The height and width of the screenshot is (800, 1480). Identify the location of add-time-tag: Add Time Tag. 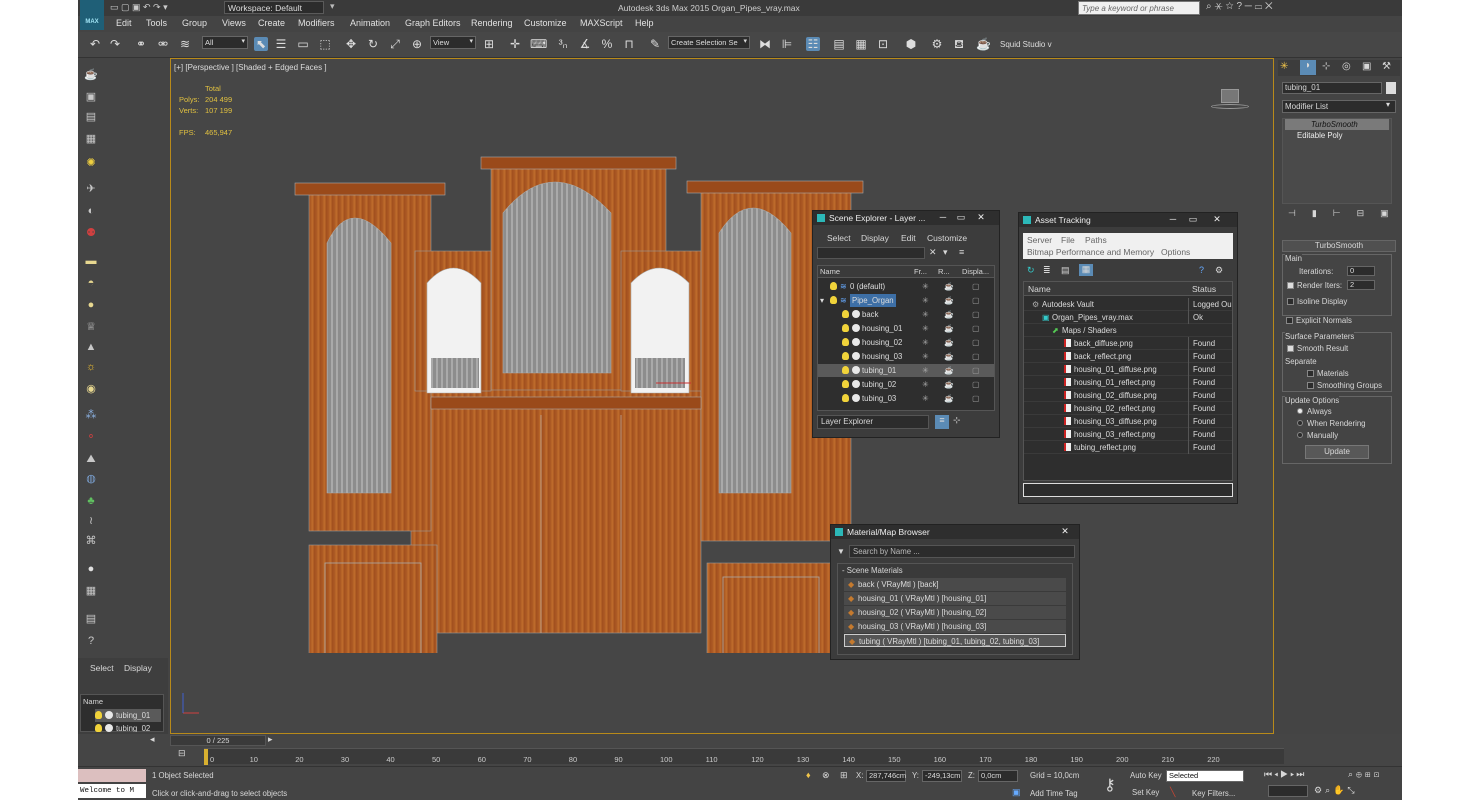
(1054, 793).